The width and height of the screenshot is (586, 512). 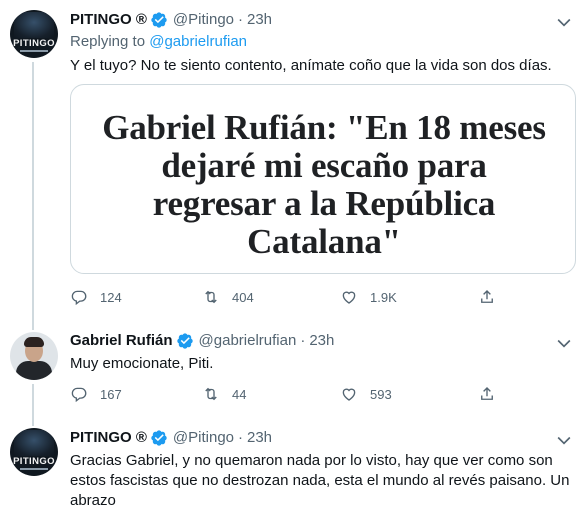 I want to click on replying-to: Replying to @gabrielrufian, so click(x=158, y=41).